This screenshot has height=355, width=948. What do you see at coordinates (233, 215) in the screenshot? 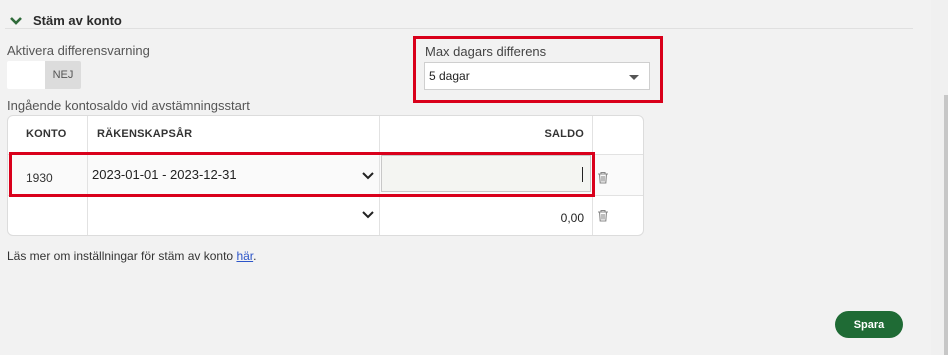
I see `row2-year-select` at bounding box center [233, 215].